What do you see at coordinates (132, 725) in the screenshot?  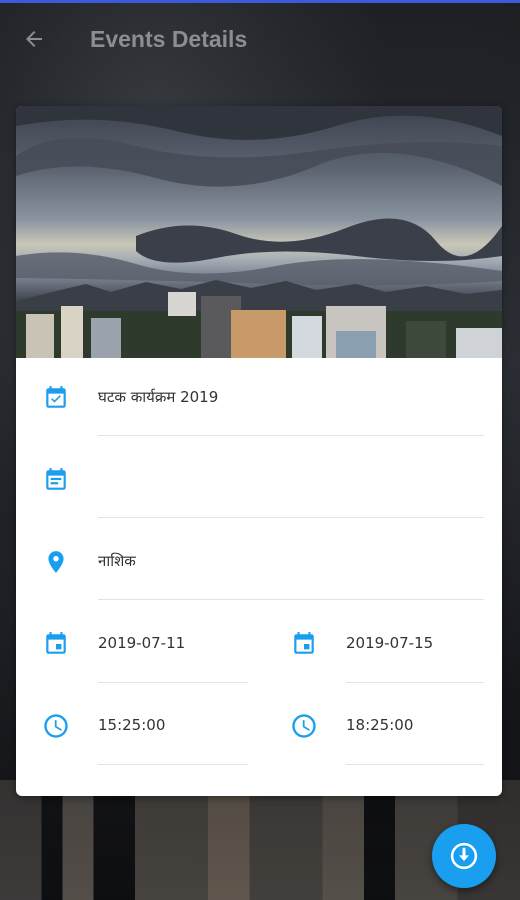 I see `start-time-value: 15:25:00` at bounding box center [132, 725].